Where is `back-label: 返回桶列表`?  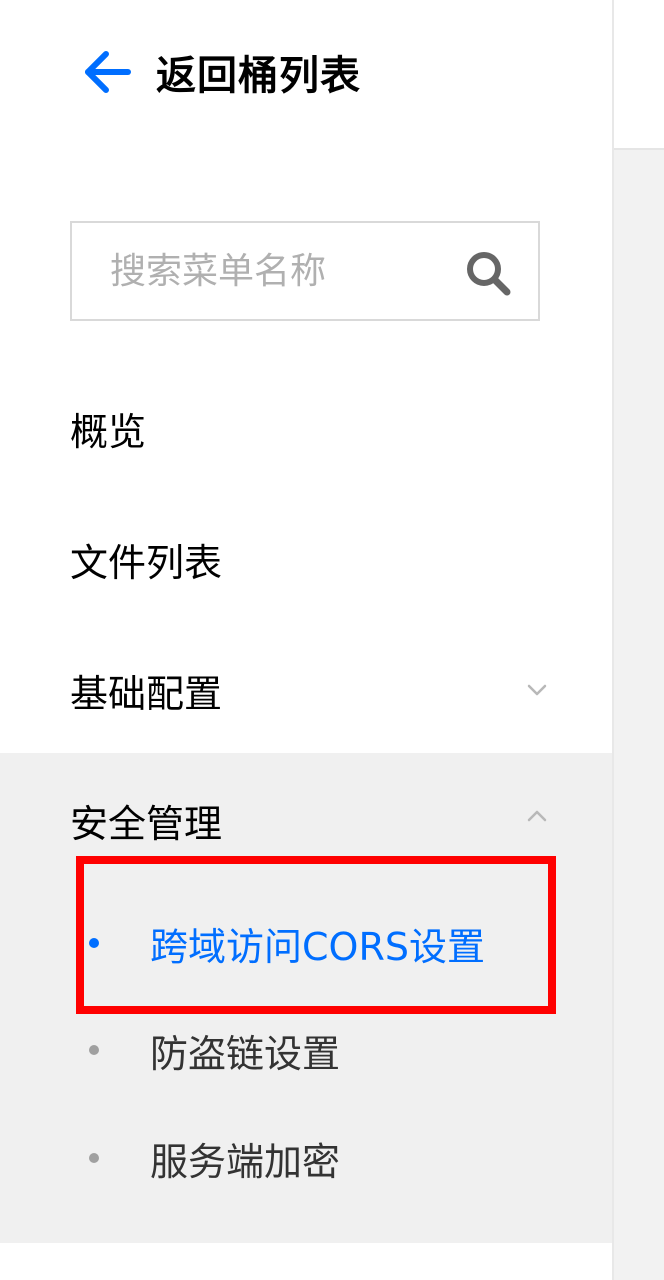
back-label: 返回桶列表 is located at coordinates (258, 72).